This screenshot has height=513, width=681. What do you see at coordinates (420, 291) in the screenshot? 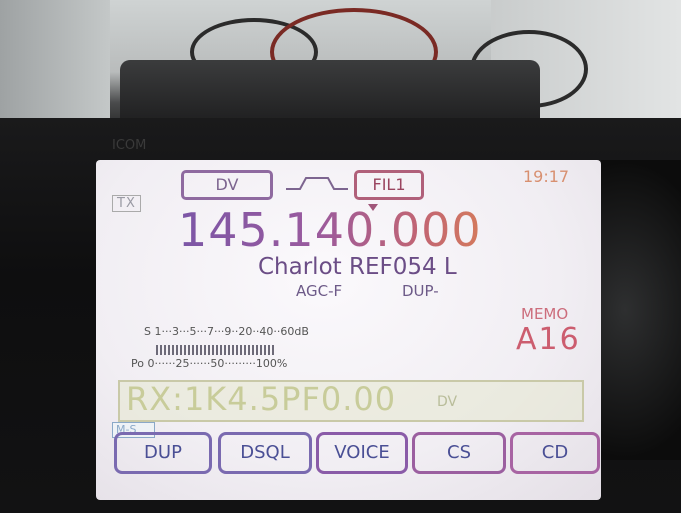
I see `duplex-indicator: DUP-` at bounding box center [420, 291].